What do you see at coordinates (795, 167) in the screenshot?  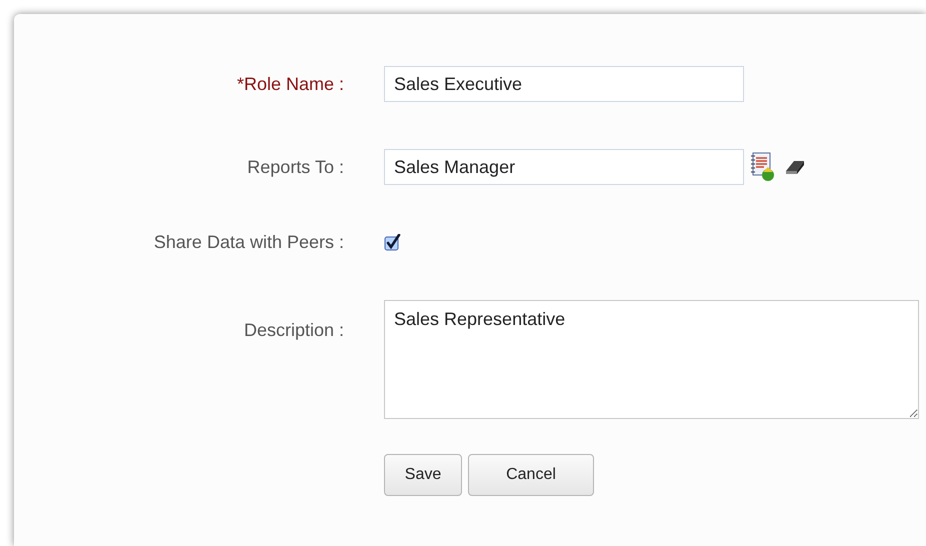 I see `eraser-icon` at bounding box center [795, 167].